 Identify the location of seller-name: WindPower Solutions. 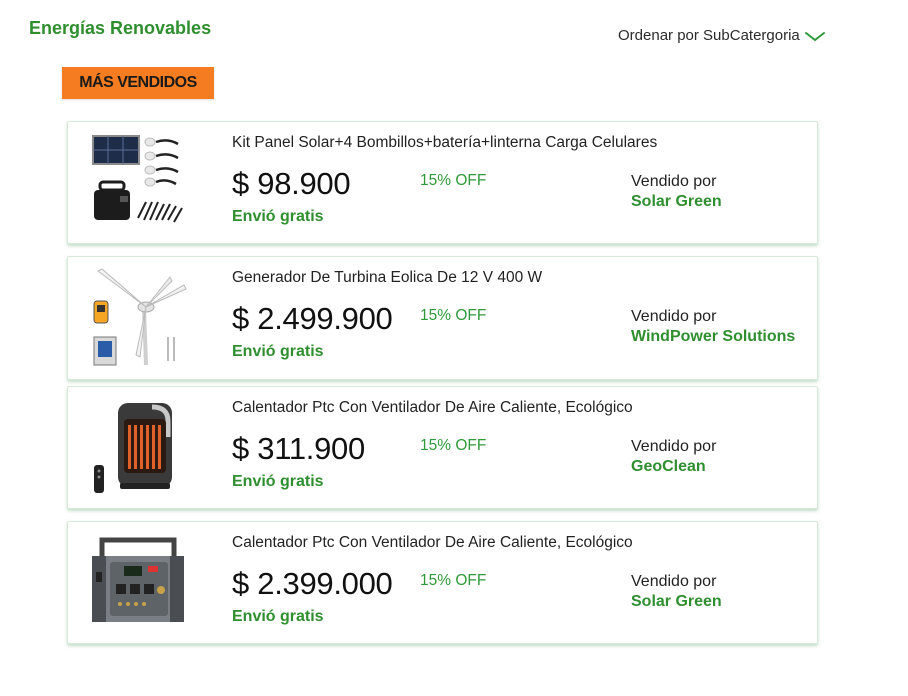
(713, 337).